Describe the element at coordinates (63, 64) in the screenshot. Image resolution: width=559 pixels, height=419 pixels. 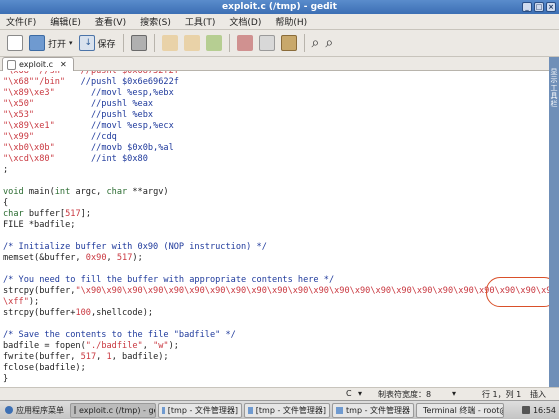
I see `close-icon: ✕` at that location.